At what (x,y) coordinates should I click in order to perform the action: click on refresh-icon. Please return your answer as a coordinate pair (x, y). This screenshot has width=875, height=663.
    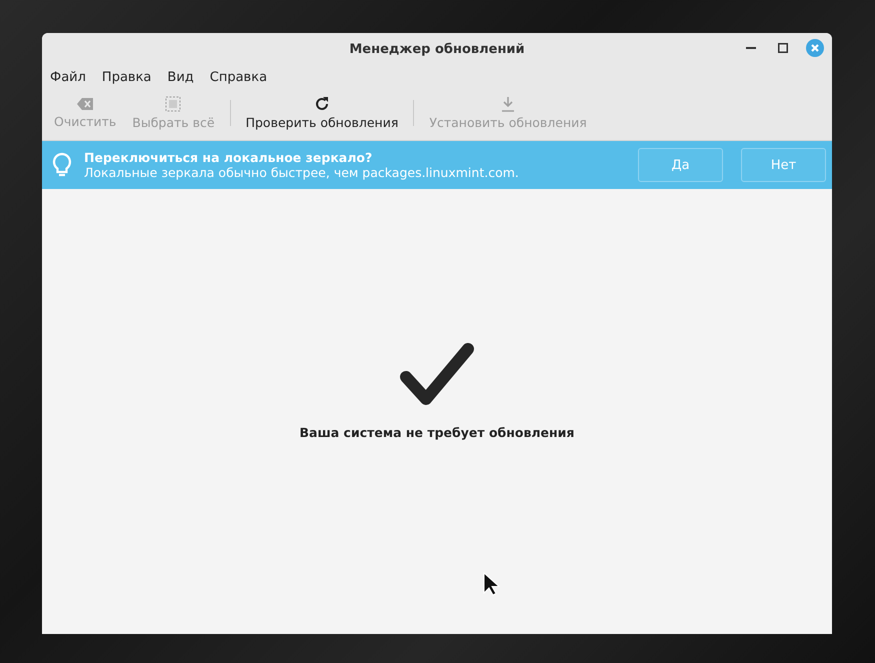
    Looking at the image, I should click on (322, 104).